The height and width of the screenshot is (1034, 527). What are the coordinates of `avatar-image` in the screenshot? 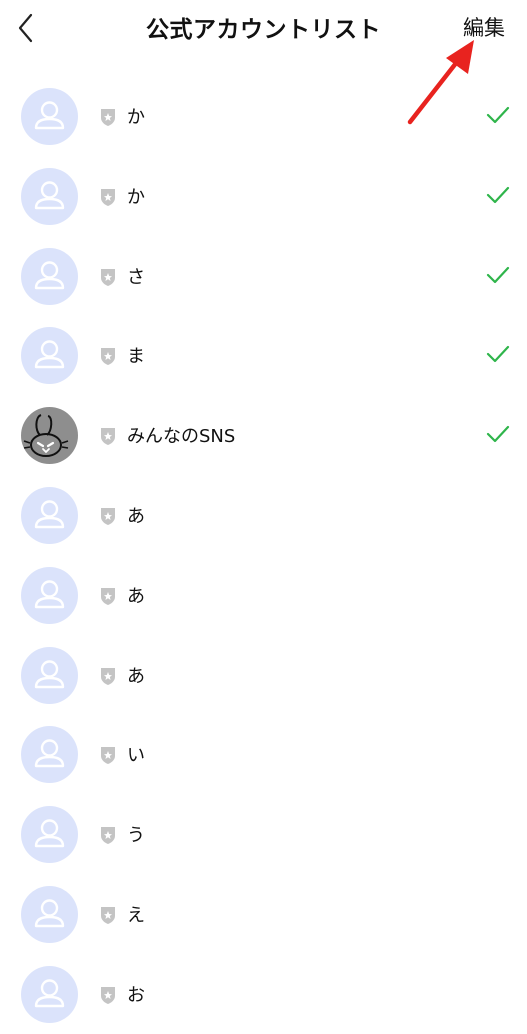 It's located at (49, 436).